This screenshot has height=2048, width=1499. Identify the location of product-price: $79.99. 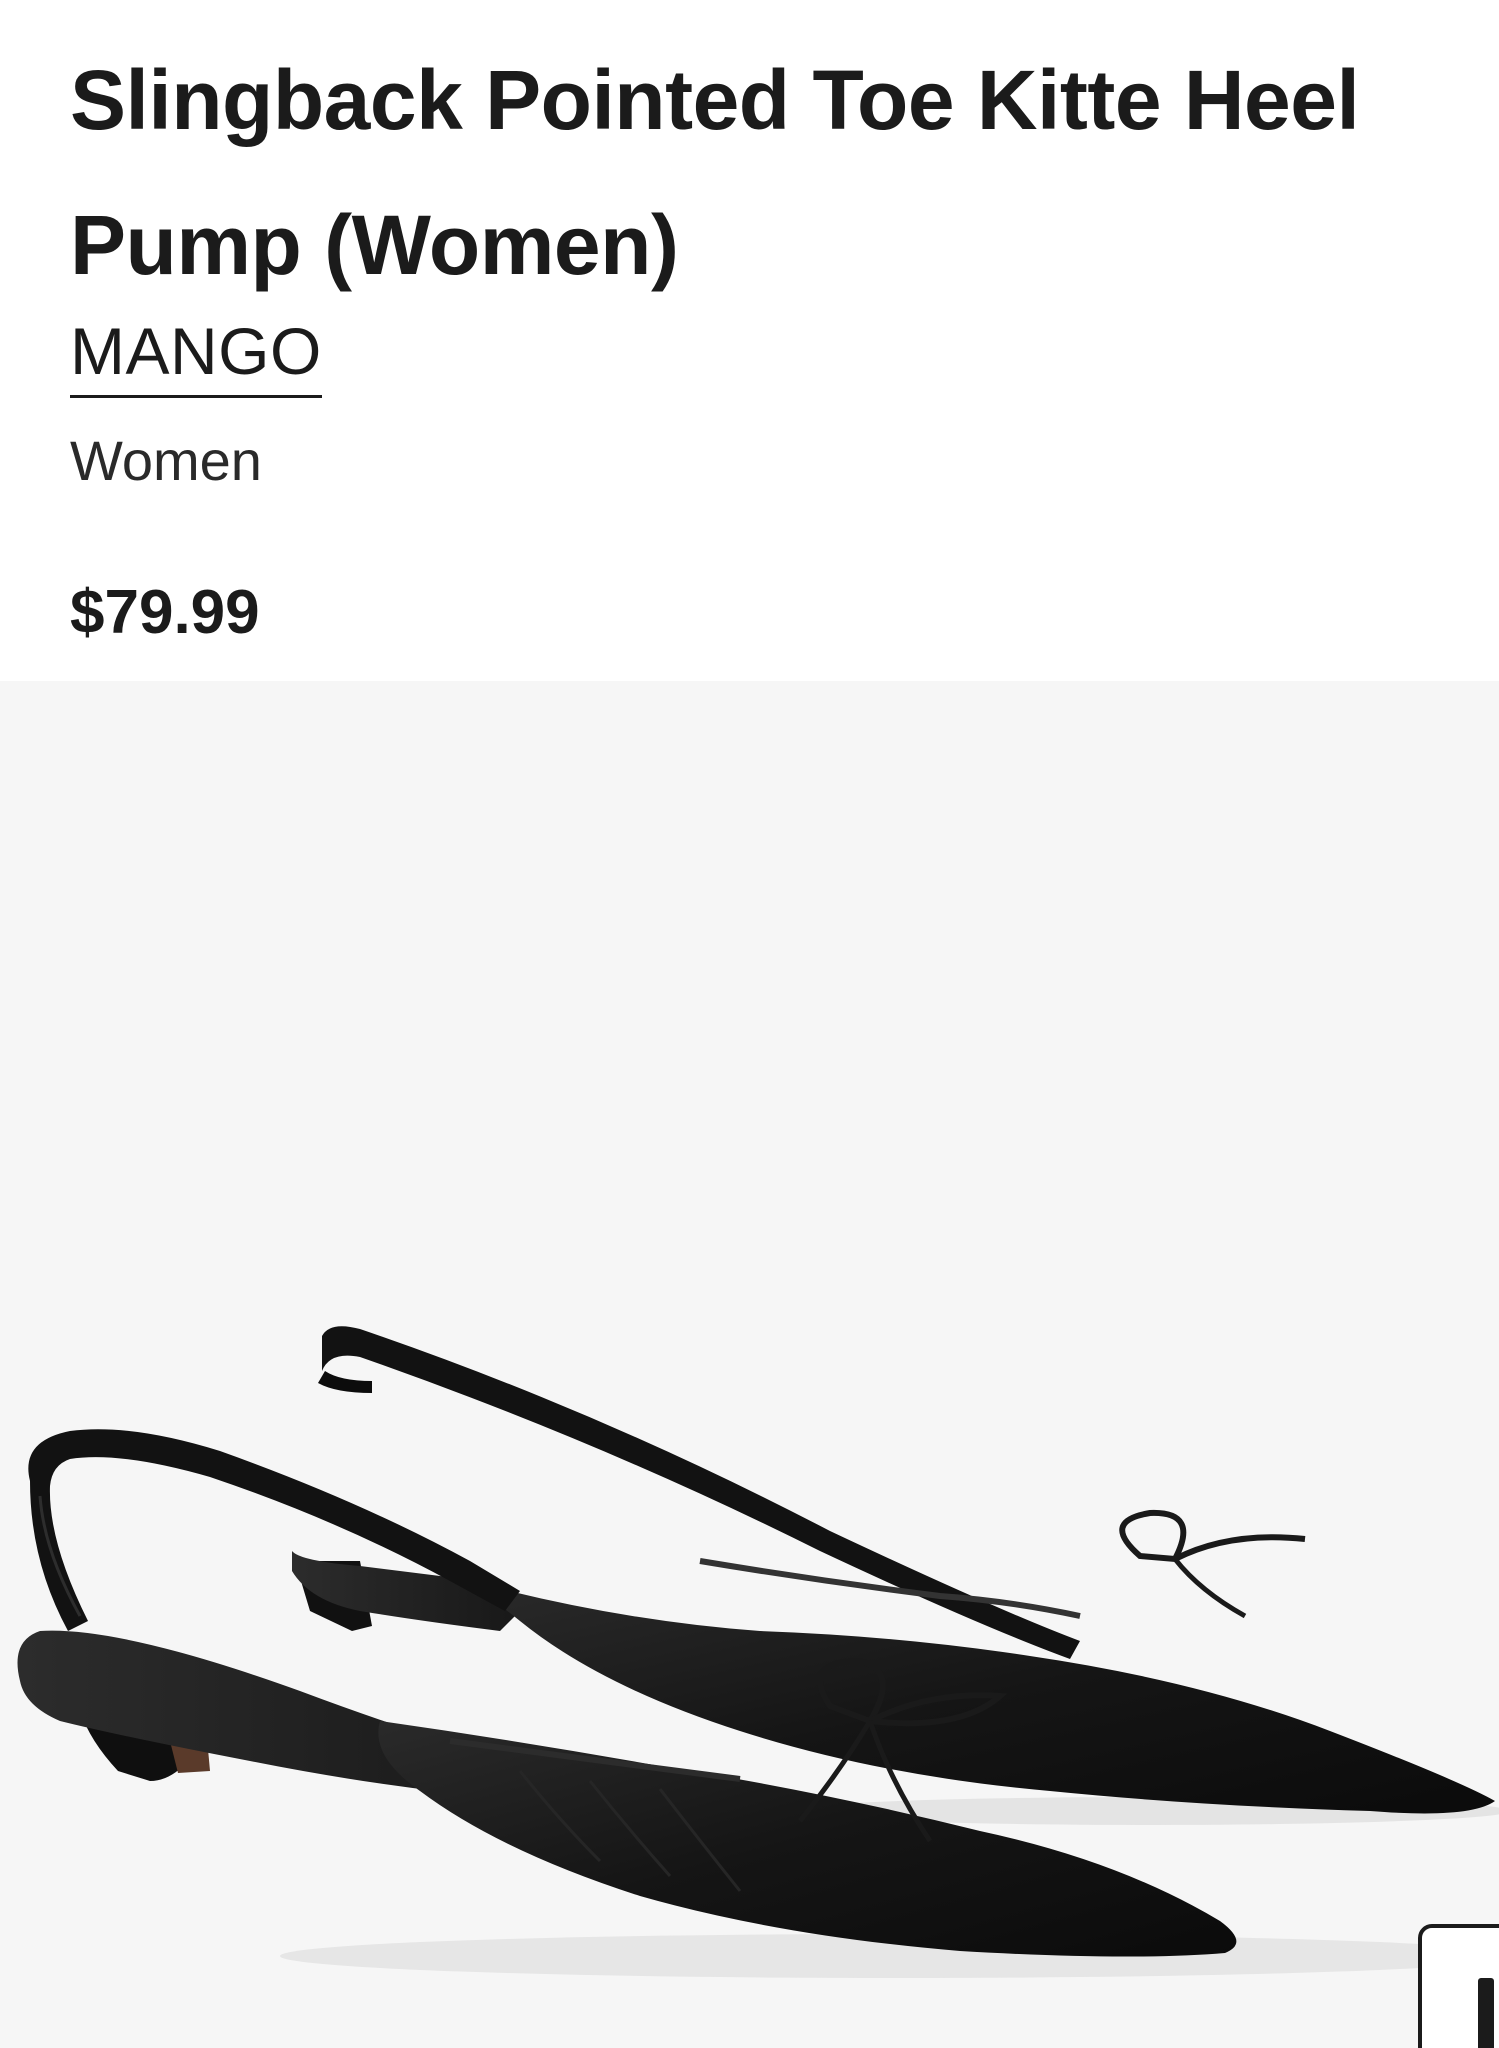
(165, 612).